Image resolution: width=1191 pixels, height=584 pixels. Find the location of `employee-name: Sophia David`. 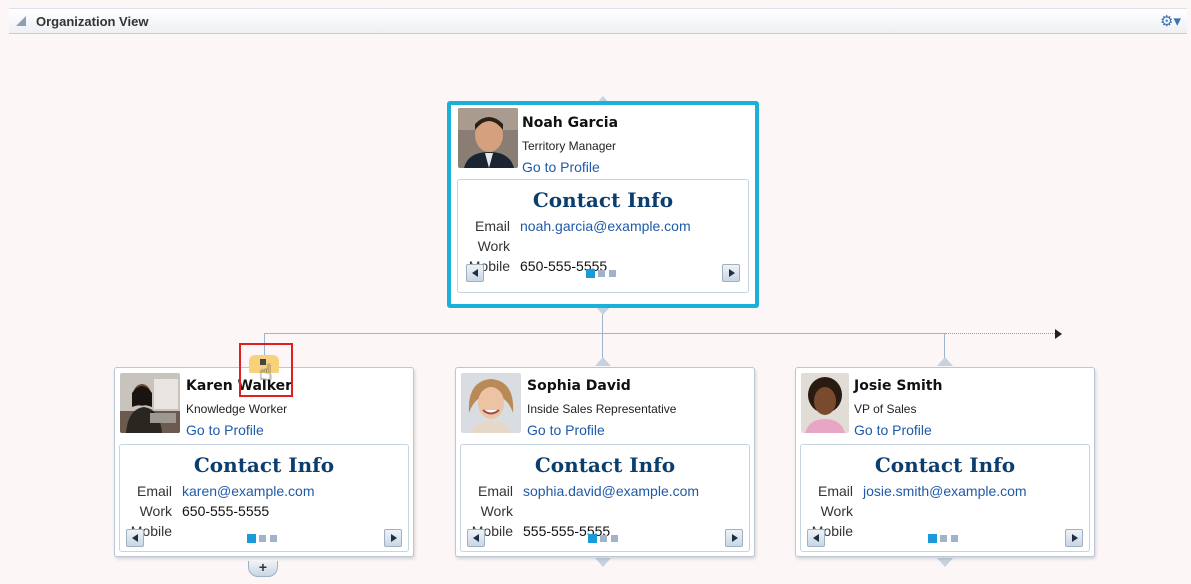

employee-name: Sophia David is located at coordinates (579, 386).